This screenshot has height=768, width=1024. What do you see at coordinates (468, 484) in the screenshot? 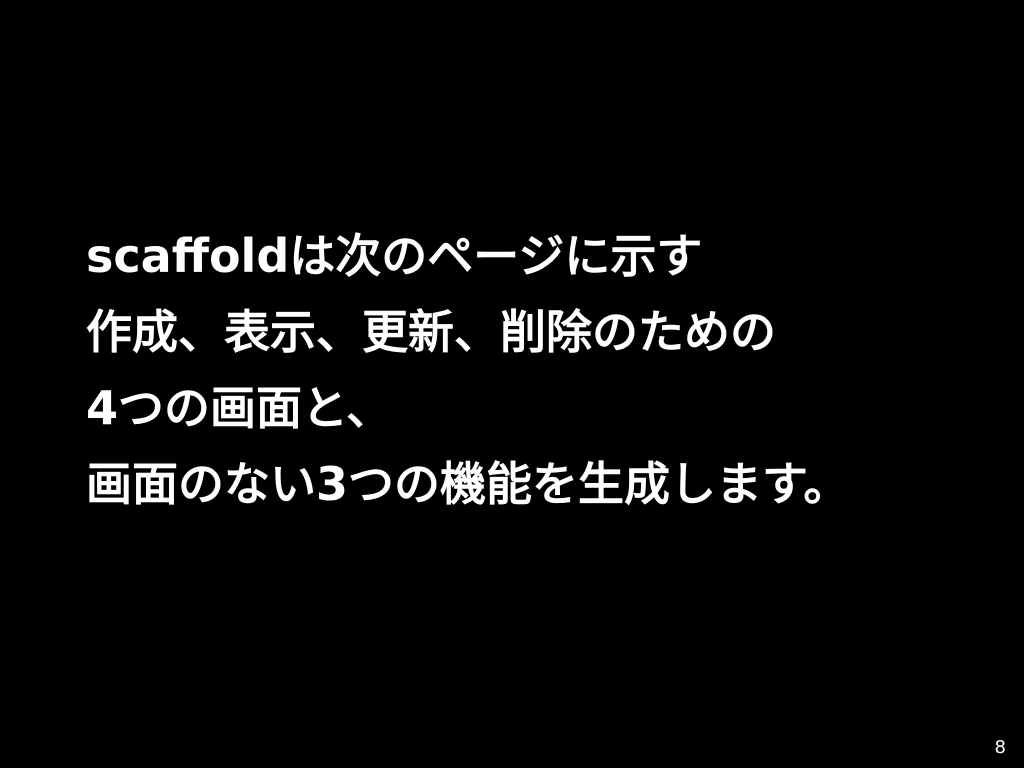
I see `slide-line-4: 画面のない3つの機能を生成します。` at bounding box center [468, 484].